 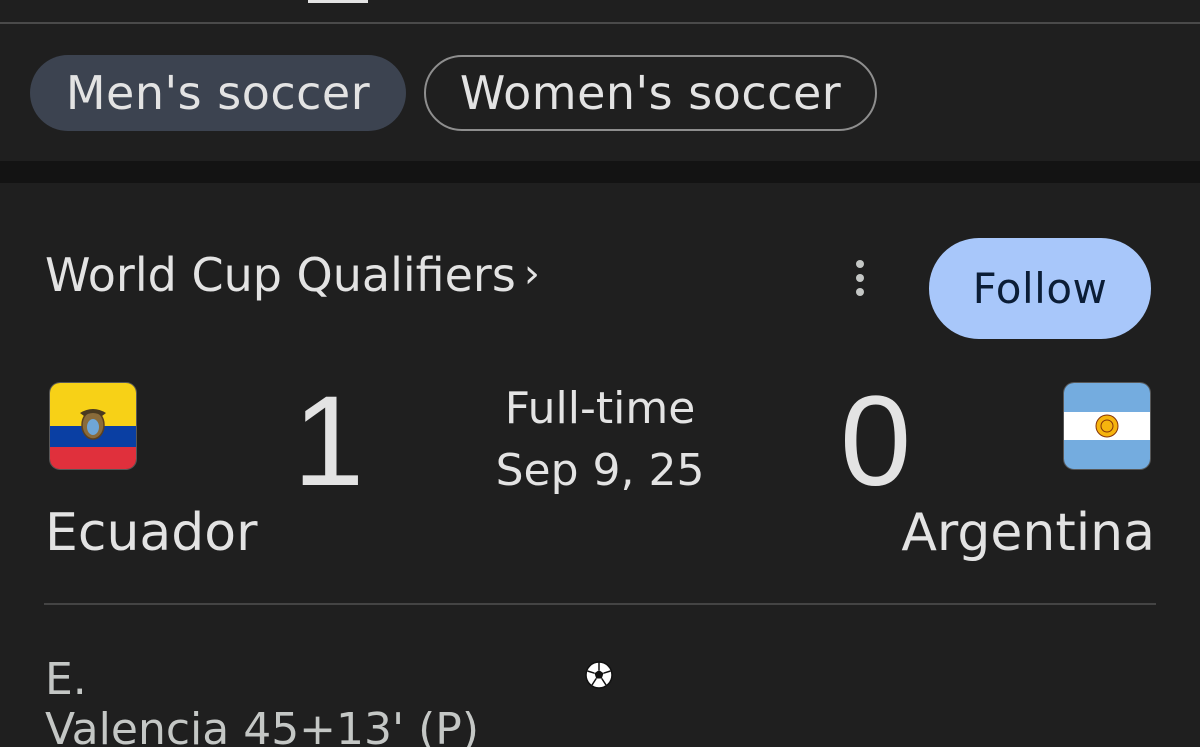 I want to click on ecuador-flag-icon, so click(x=93, y=426).